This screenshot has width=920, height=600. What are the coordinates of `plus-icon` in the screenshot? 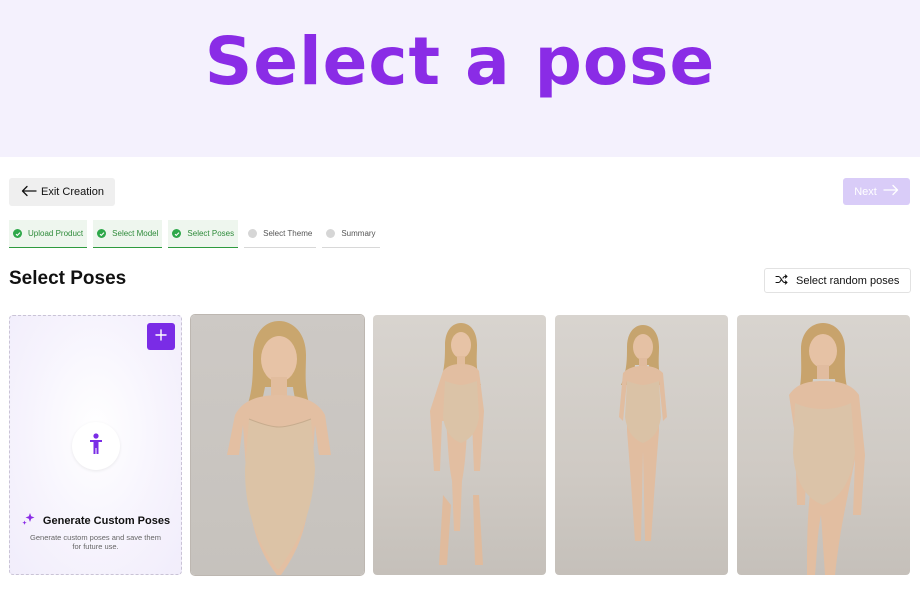 It's located at (161, 337).